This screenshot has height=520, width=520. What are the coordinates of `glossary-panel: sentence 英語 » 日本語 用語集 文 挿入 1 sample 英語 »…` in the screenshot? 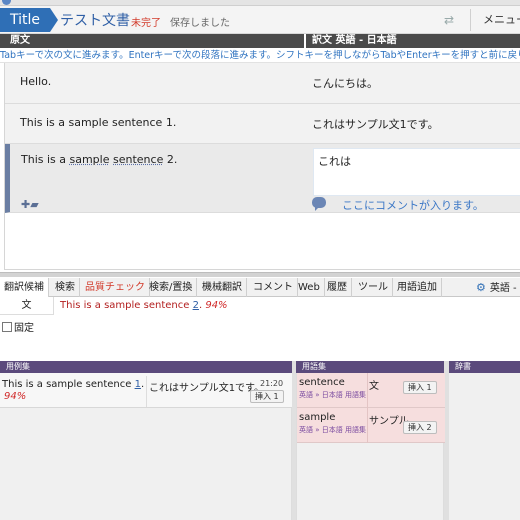 It's located at (370, 446).